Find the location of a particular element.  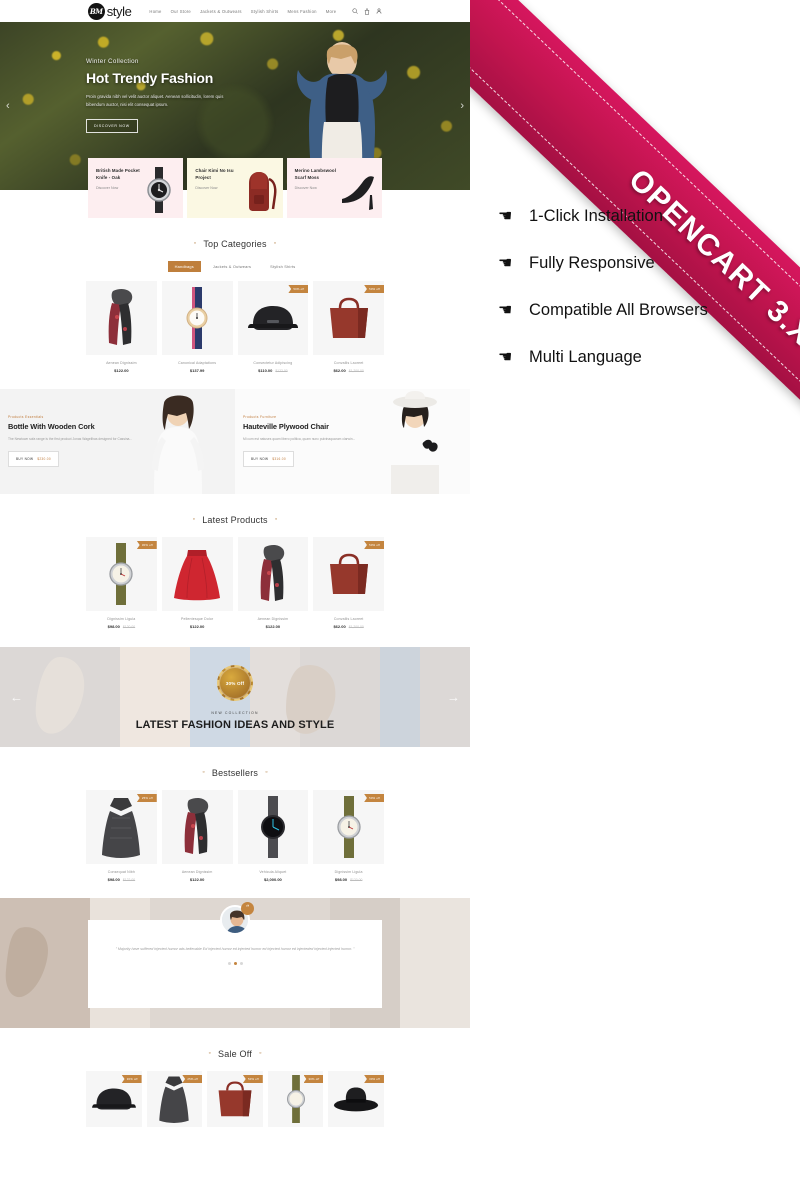

sale-off-grid: 30% off 25% off 50% off 30% off 30% off is located at coordinates (235, 1099).